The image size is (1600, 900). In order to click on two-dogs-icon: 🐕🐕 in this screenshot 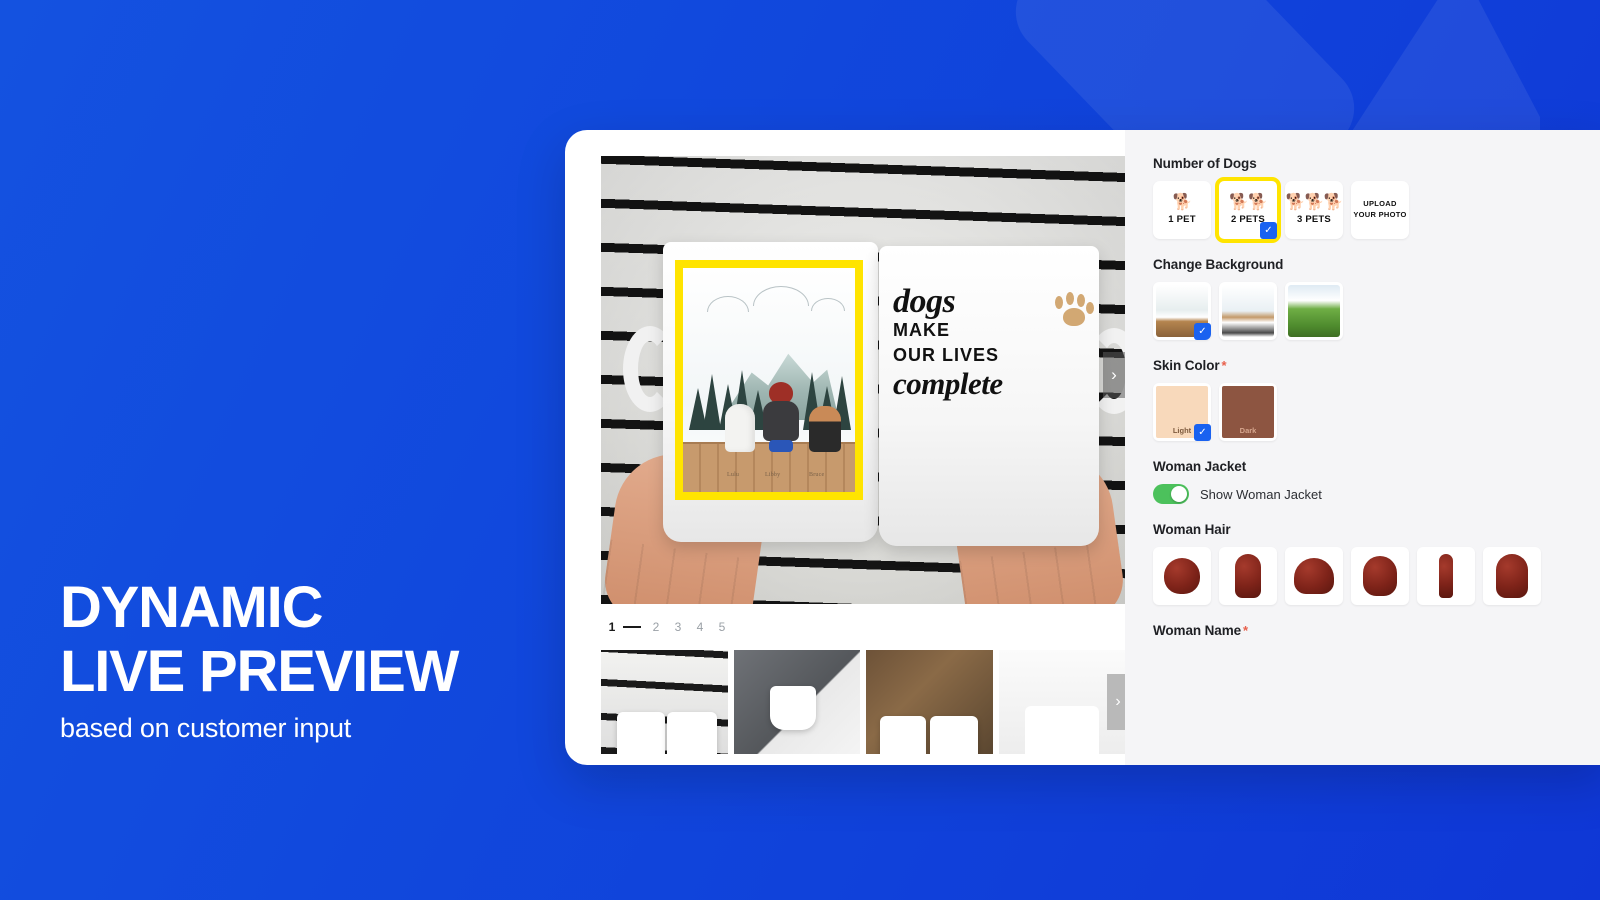, I will do `click(1248, 202)`.